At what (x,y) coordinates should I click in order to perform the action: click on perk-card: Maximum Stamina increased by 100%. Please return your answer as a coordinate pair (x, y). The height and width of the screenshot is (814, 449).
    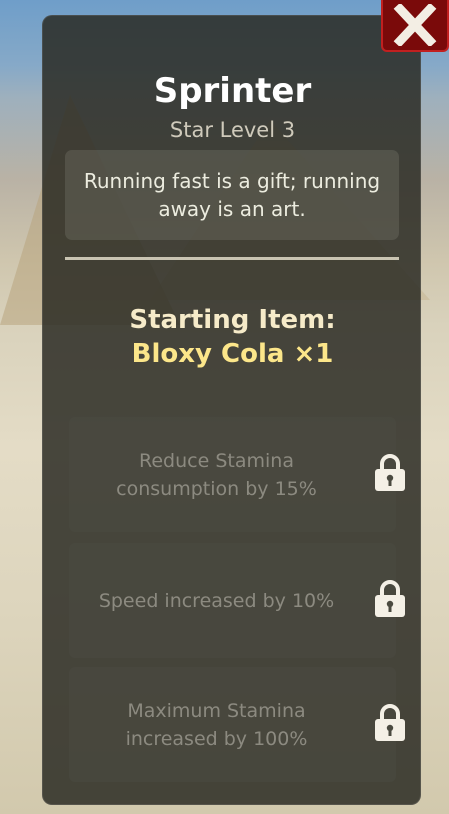
    Looking at the image, I should click on (237, 724).